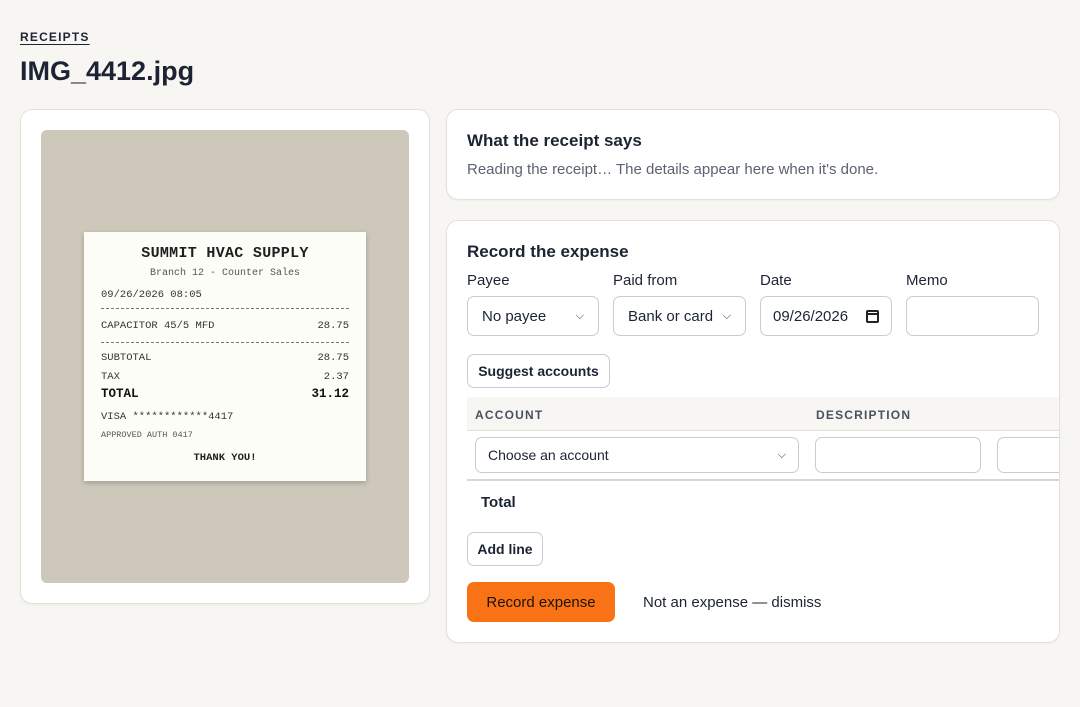 This screenshot has height=707, width=1080. What do you see at coordinates (972, 316) in the screenshot?
I see `memo-input` at bounding box center [972, 316].